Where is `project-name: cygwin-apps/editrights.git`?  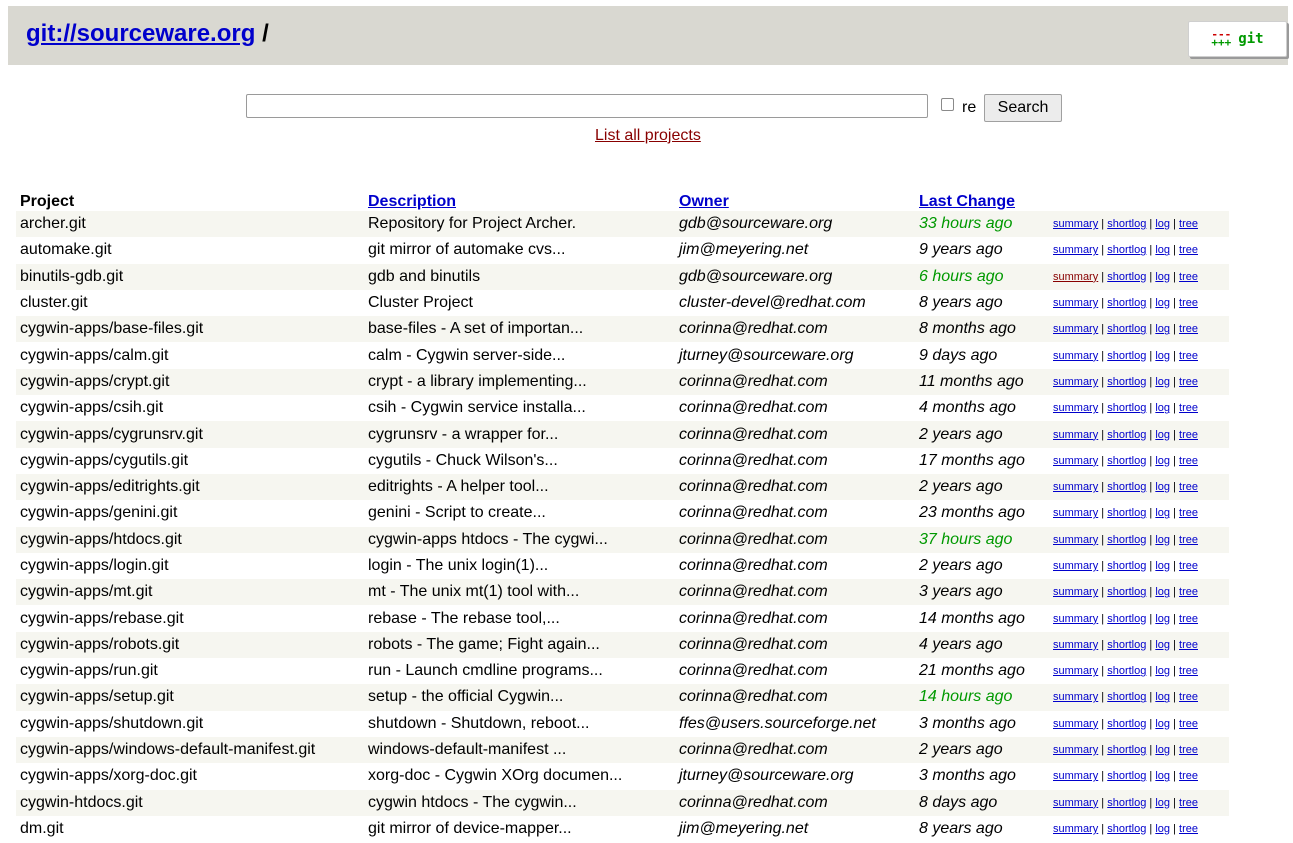
project-name: cygwin-apps/editrights.git is located at coordinates (190, 487).